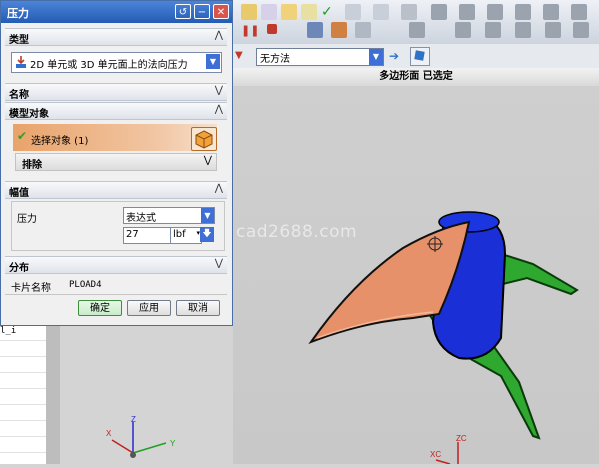 This screenshot has width=599, height=467. What do you see at coordinates (8, 331) in the screenshot?
I see `list-item-label: l_i` at bounding box center [8, 331].